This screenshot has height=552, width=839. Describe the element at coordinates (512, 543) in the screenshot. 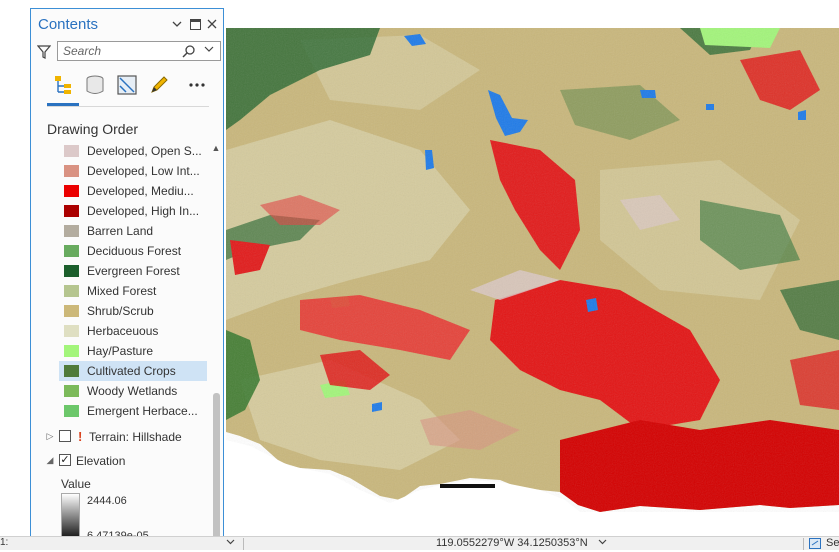

I see `coordinate-readout: 119.0552279°W 34.1250353°N` at that location.